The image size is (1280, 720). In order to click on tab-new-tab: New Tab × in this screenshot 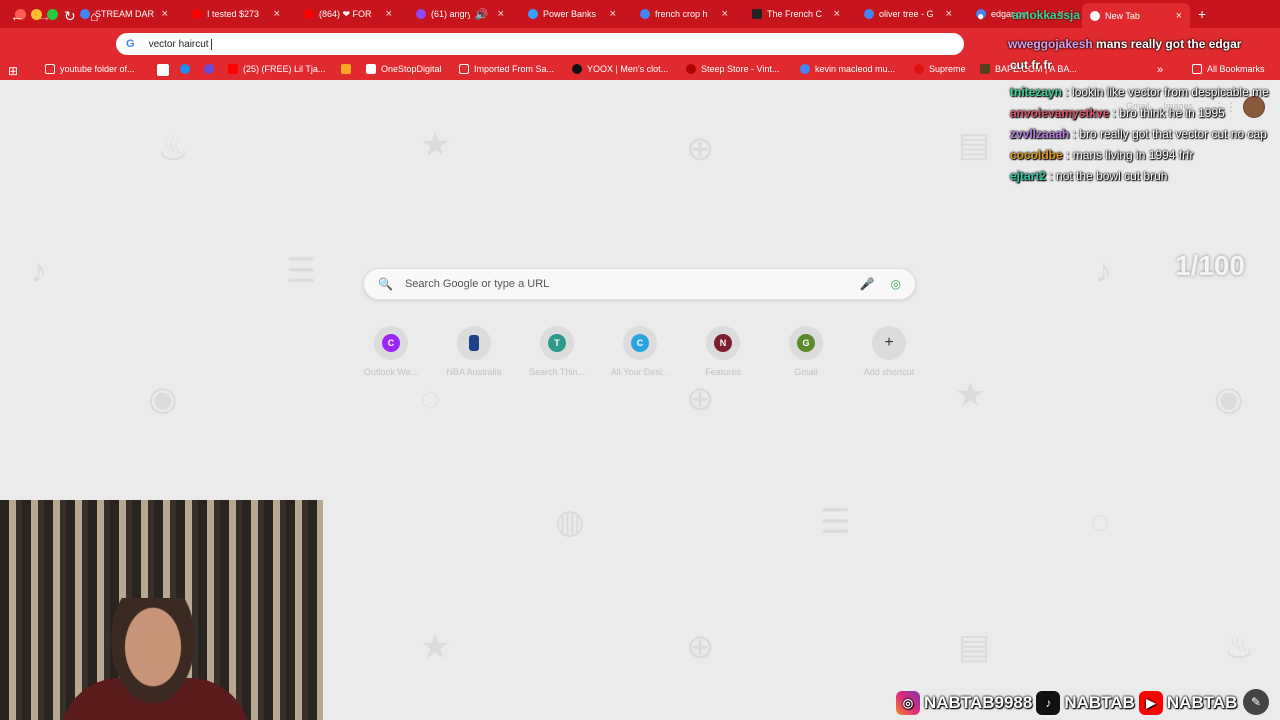, I will do `click(1136, 15)`.